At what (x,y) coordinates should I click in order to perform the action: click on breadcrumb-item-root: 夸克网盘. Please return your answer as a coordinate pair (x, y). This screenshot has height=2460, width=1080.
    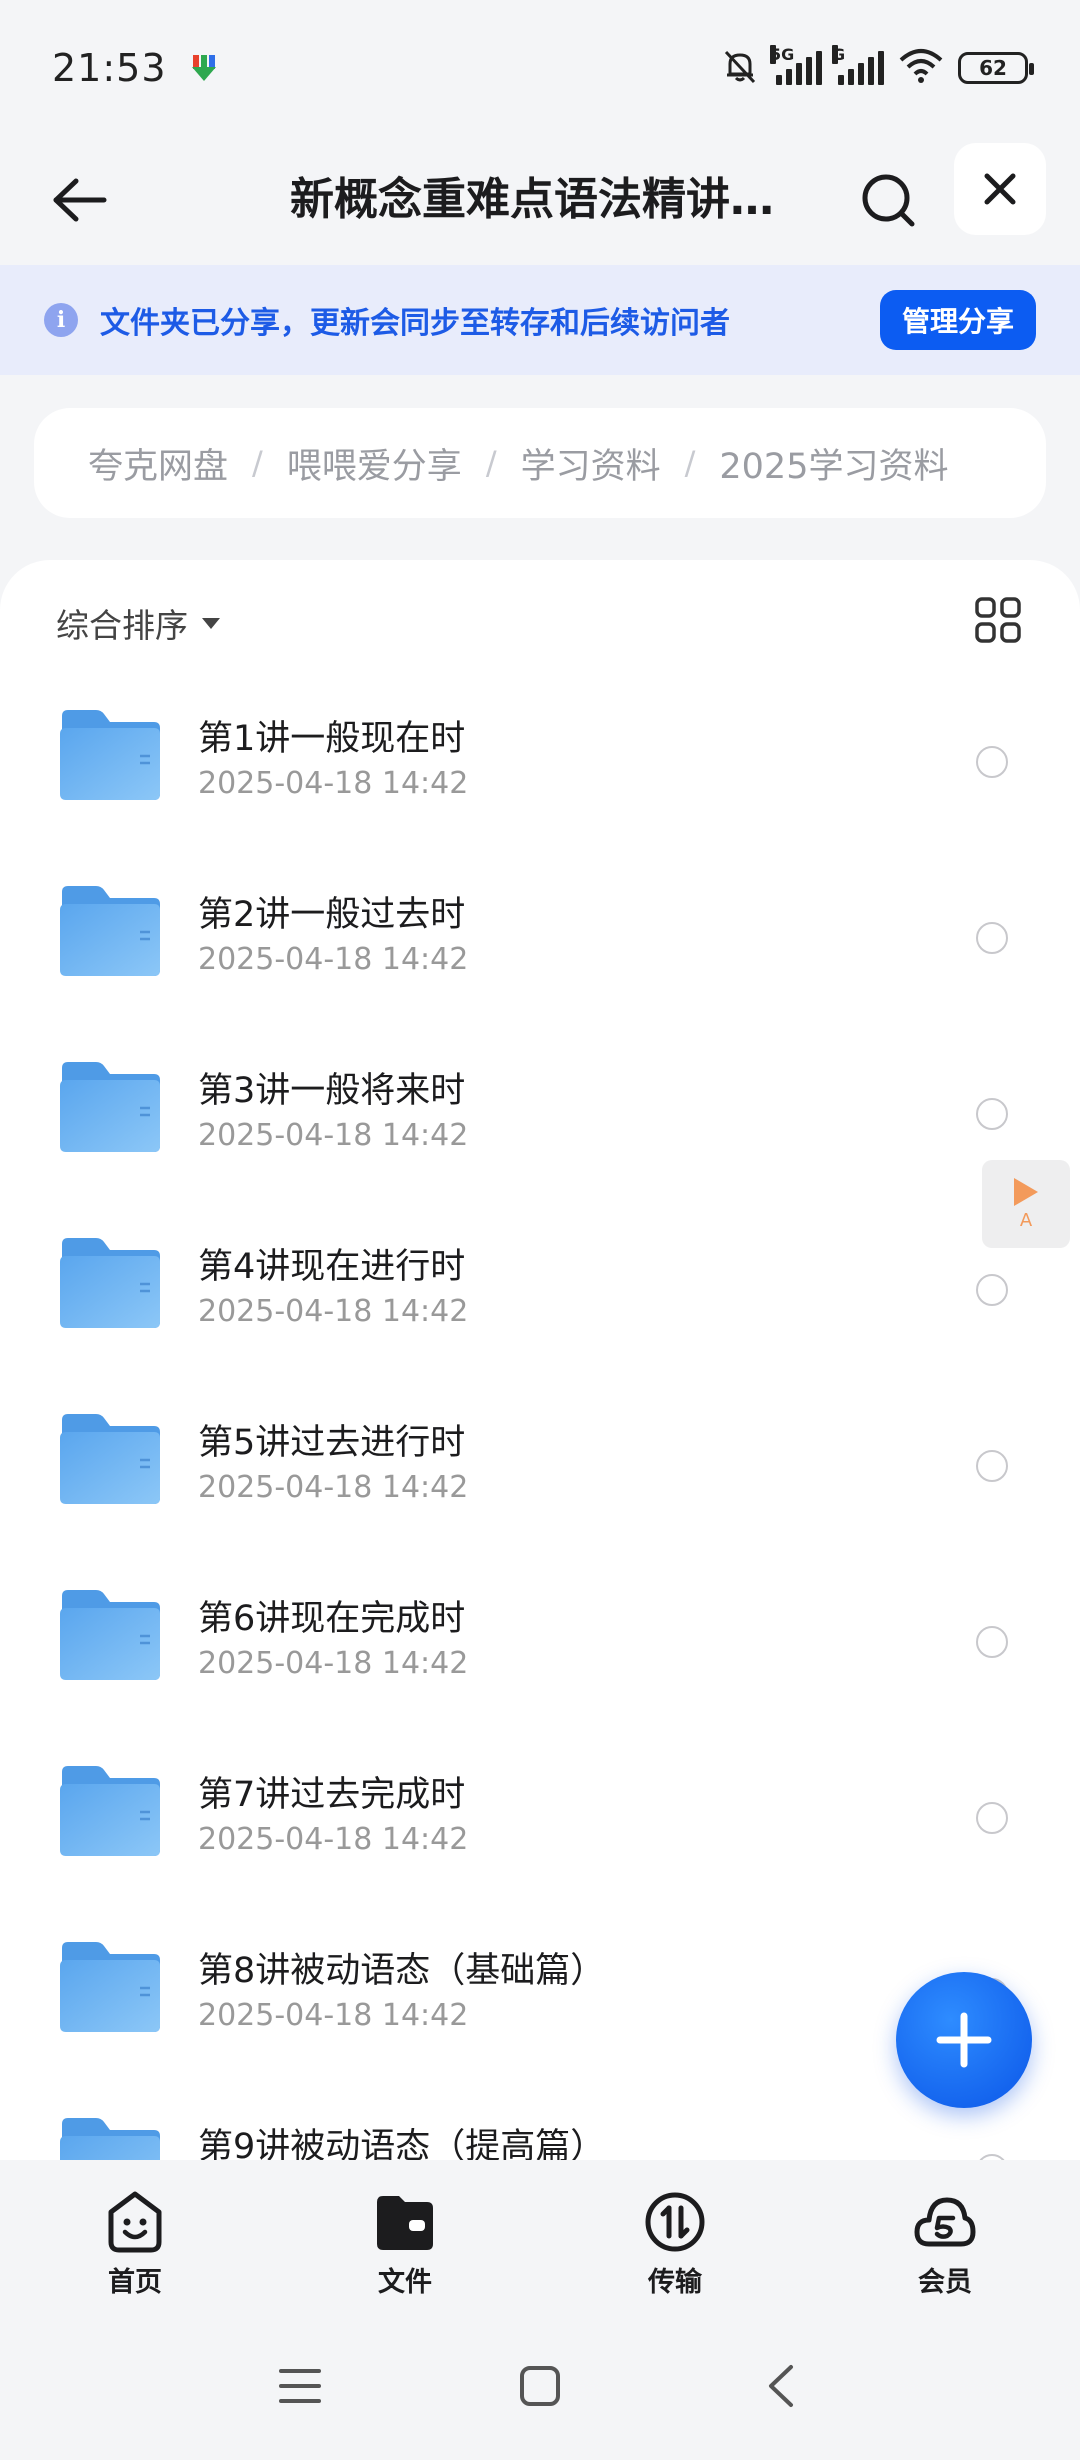
    Looking at the image, I should click on (158, 463).